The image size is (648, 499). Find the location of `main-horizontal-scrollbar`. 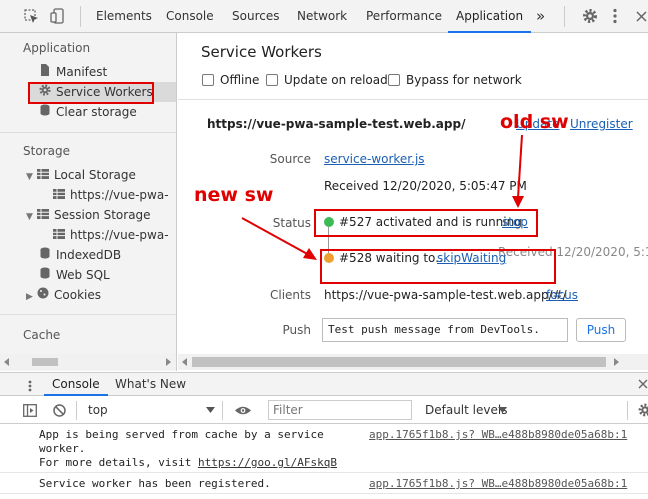

main-horizontal-scrollbar is located at coordinates (413, 362).